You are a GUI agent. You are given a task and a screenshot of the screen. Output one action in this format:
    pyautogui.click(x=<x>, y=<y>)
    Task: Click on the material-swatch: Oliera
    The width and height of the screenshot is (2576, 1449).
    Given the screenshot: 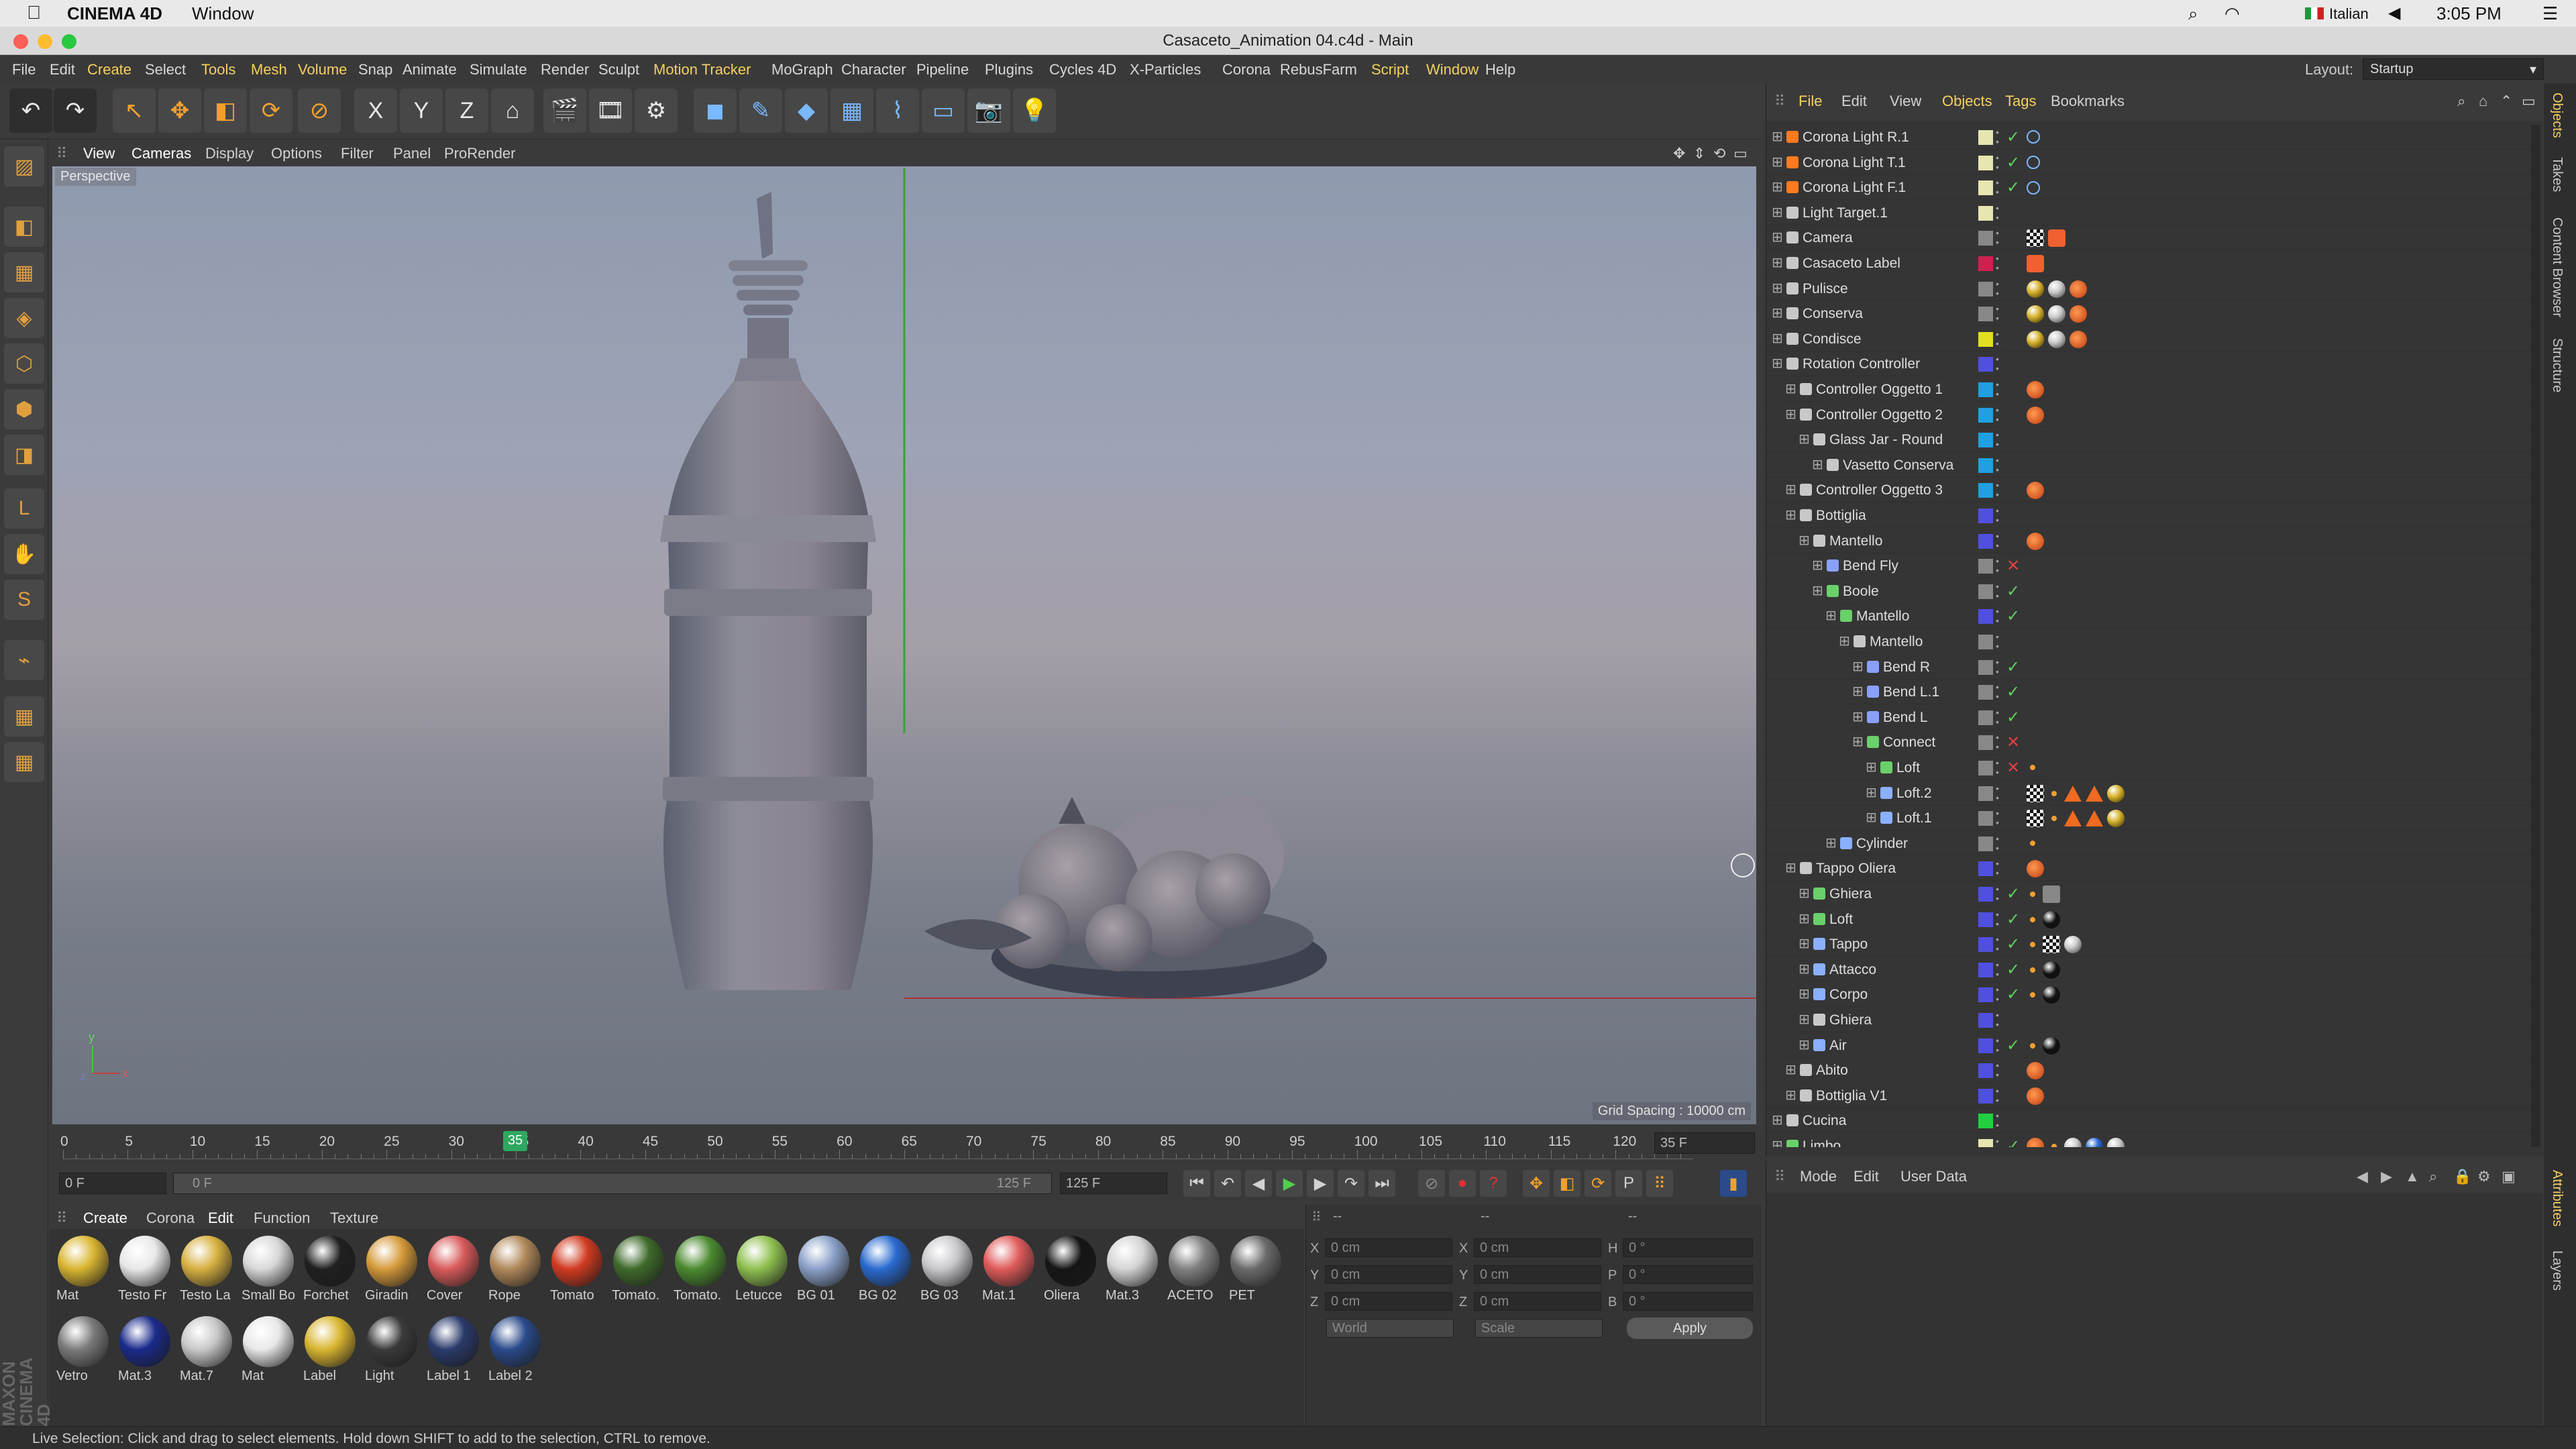 What is the action you would take?
    pyautogui.click(x=1070, y=1270)
    